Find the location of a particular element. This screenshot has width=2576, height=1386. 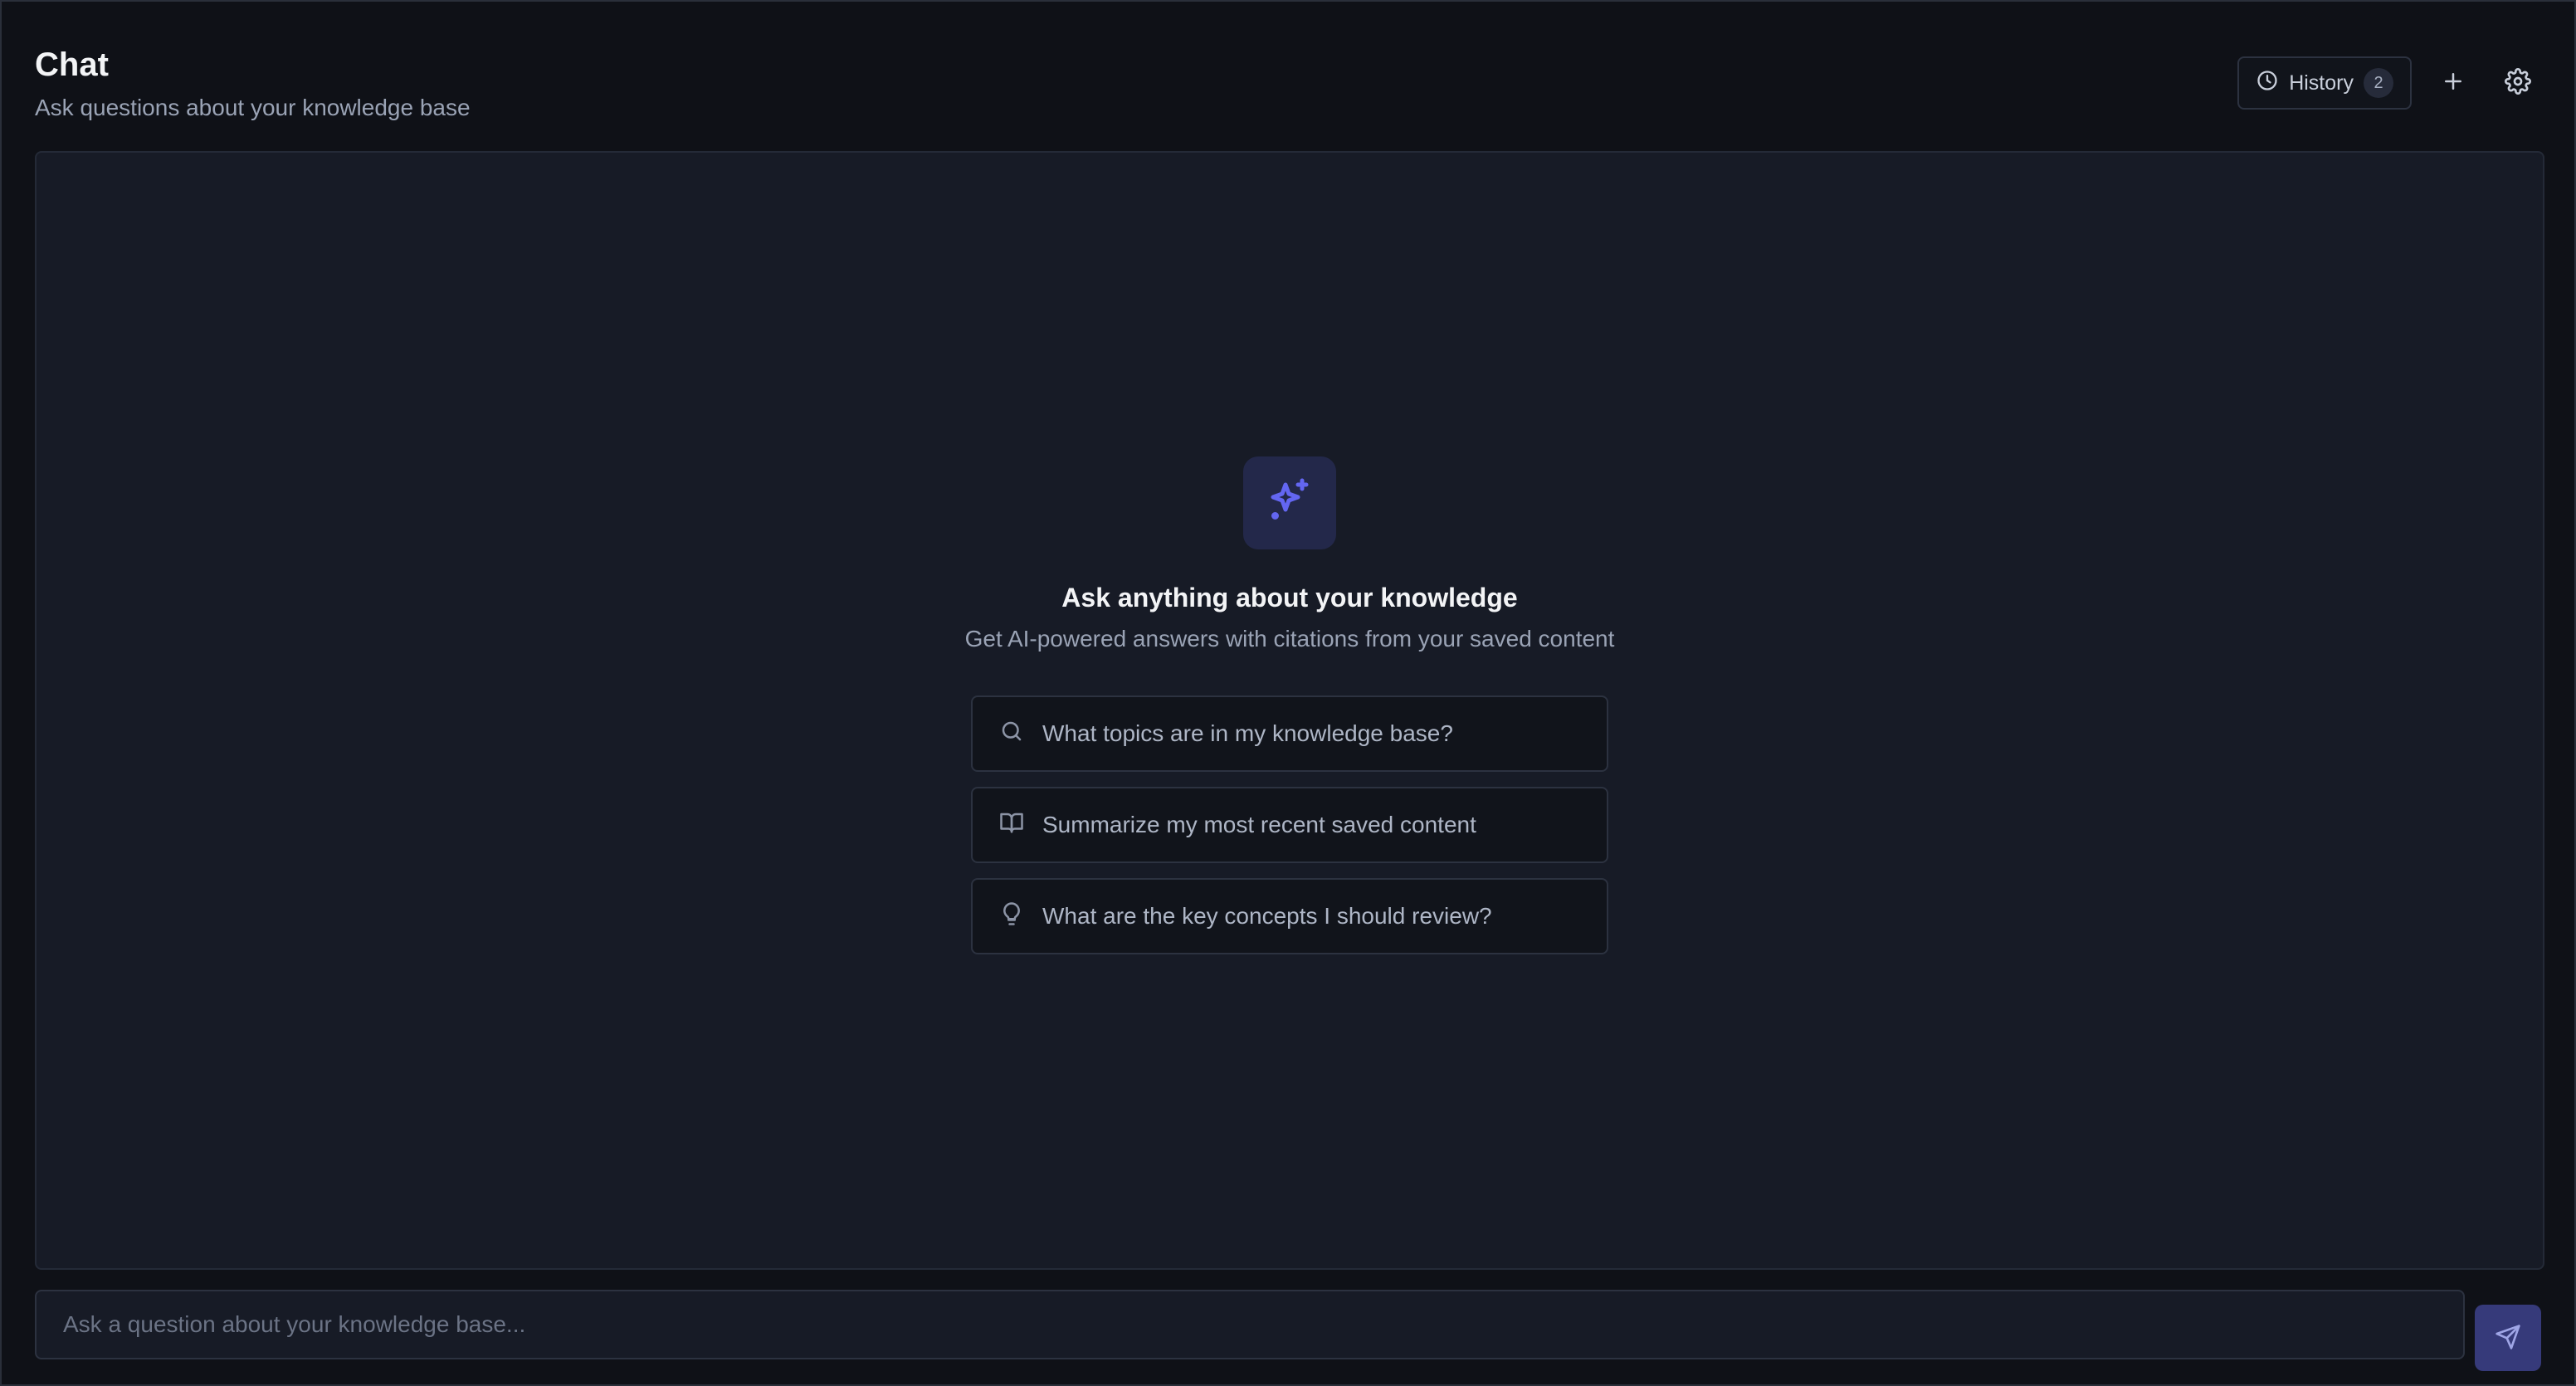

chat-input is located at coordinates (1250, 1324).